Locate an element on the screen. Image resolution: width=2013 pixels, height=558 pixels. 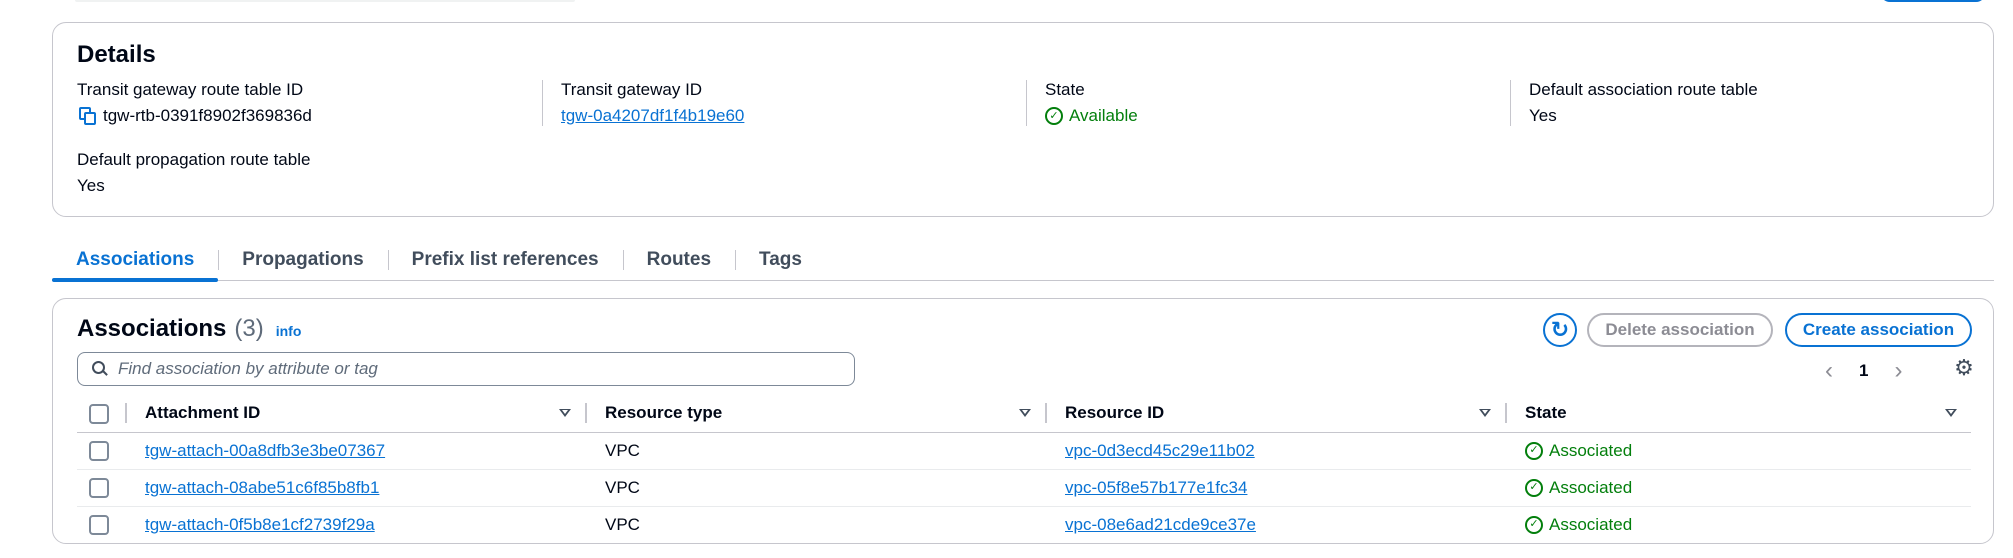
transit-gateway-id-label: Transit gateway ID is located at coordinates (632, 89).